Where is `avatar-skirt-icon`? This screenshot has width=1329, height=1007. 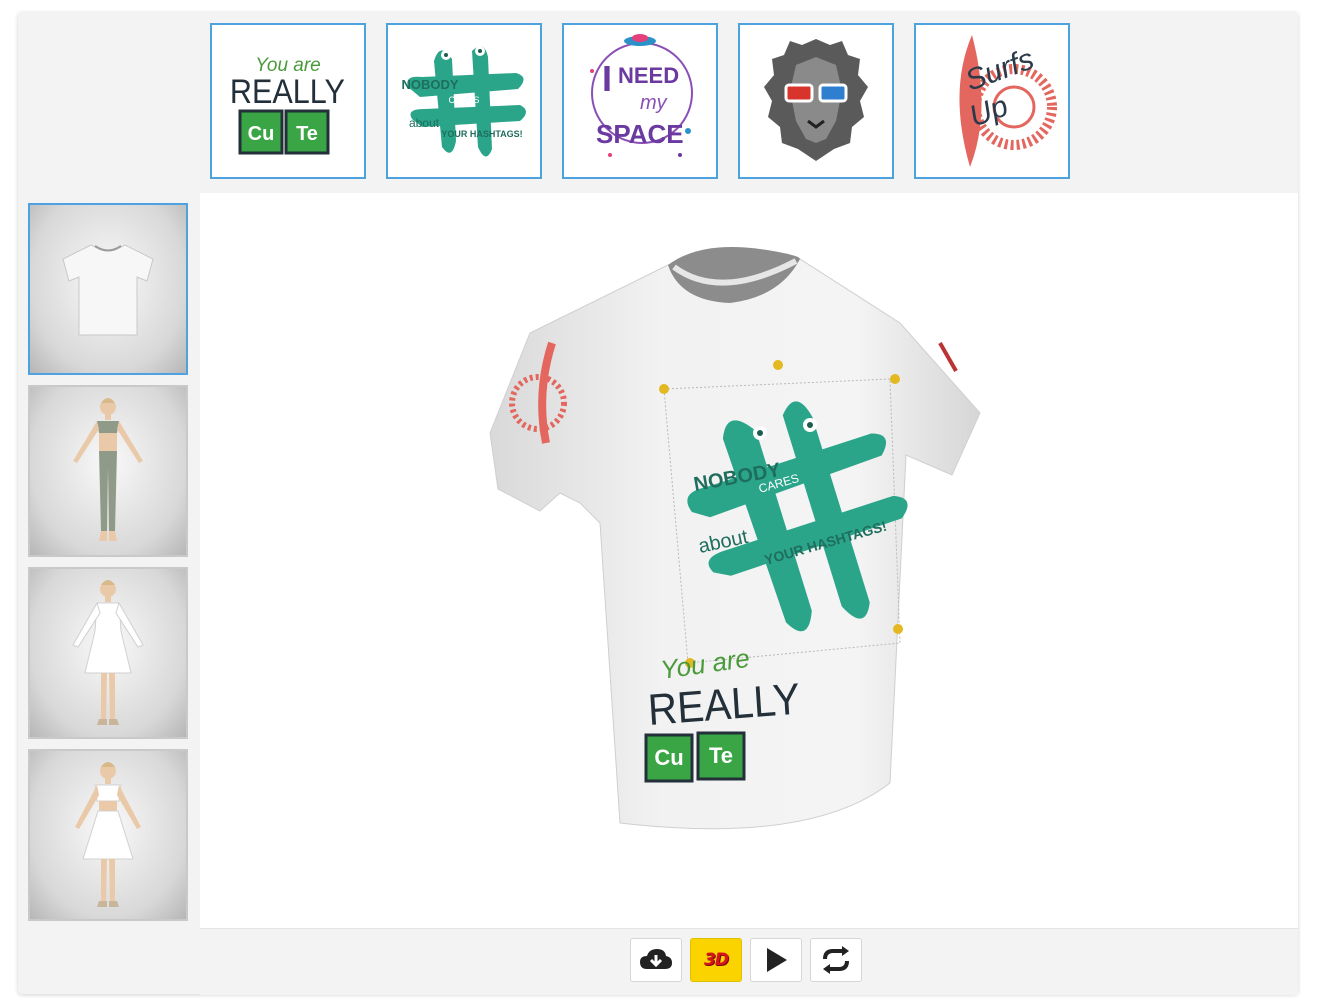 avatar-skirt-icon is located at coordinates (108, 834).